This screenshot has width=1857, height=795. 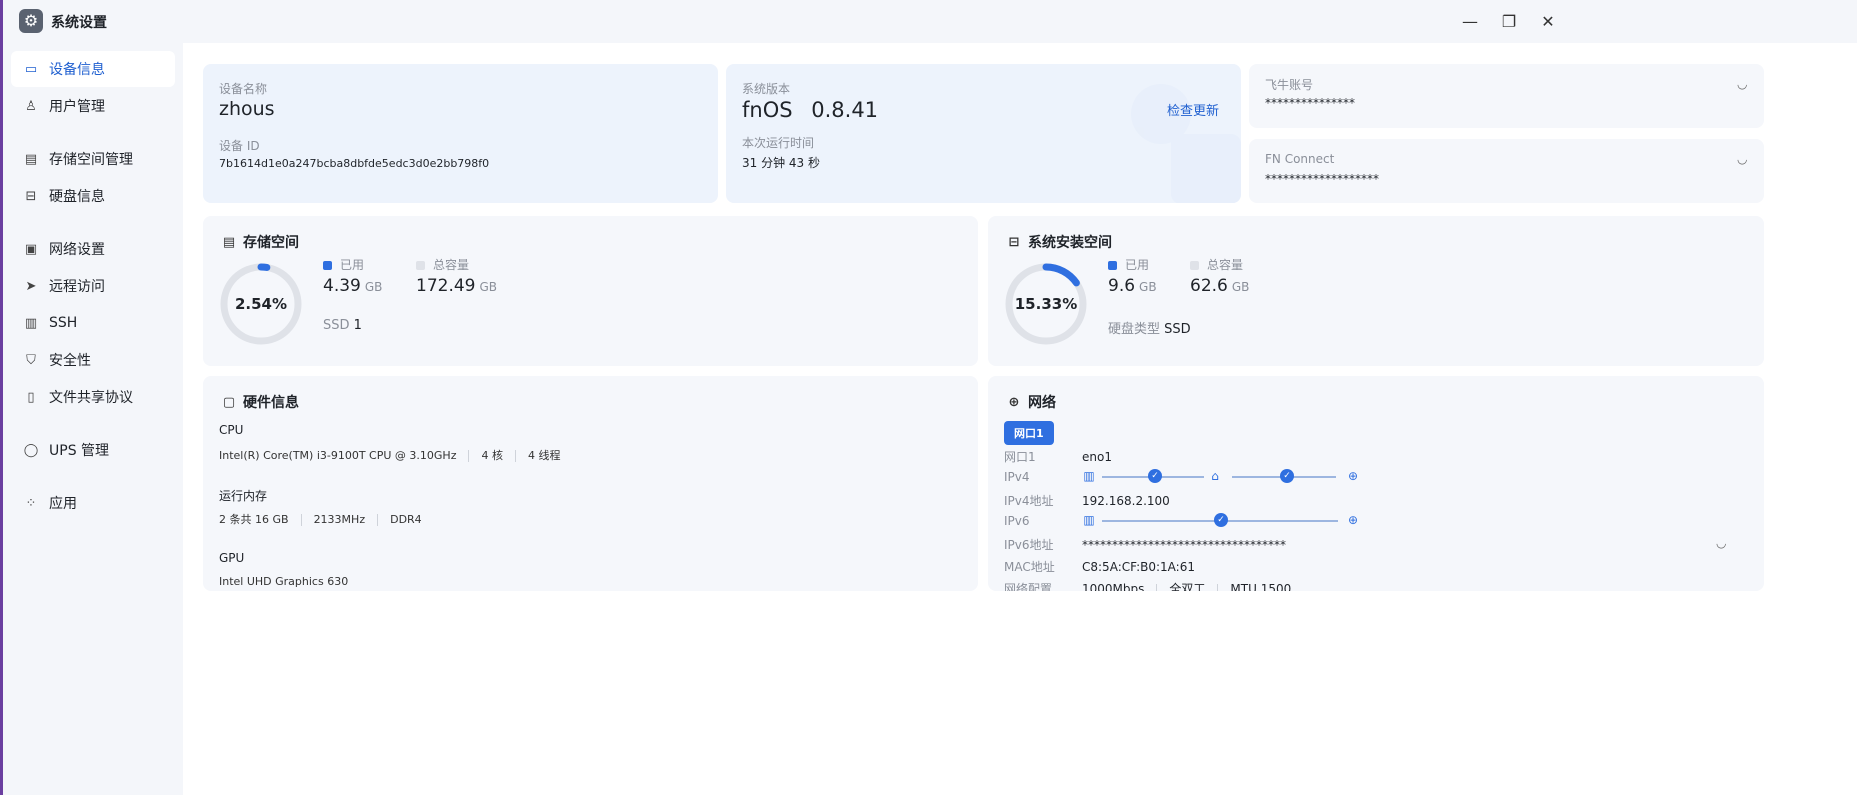 I want to click on ipv6-address-value: **********************************, so click(x=1184, y=544).